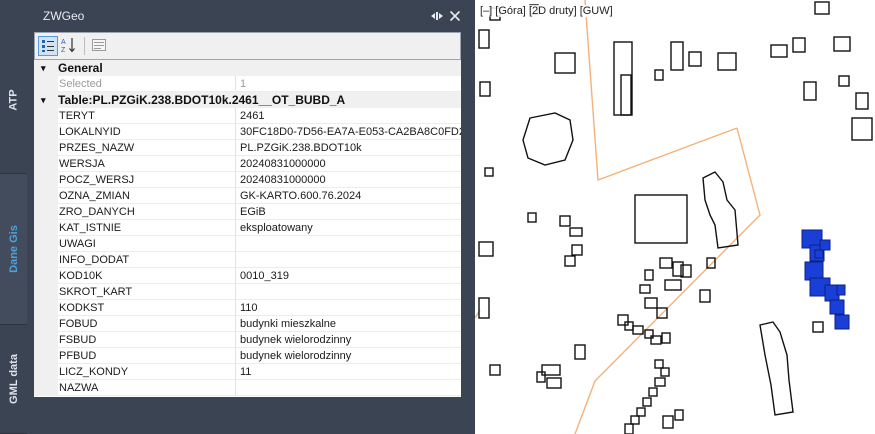  What do you see at coordinates (486, 11) in the screenshot?
I see `viewport-control-menu: [–]` at bounding box center [486, 11].